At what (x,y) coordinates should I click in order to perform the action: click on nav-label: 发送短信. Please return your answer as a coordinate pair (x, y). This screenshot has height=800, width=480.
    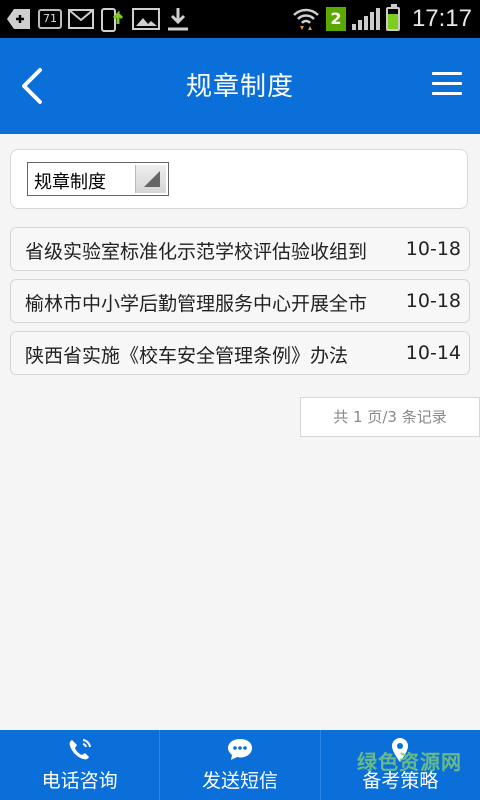
    Looking at the image, I should click on (239, 781).